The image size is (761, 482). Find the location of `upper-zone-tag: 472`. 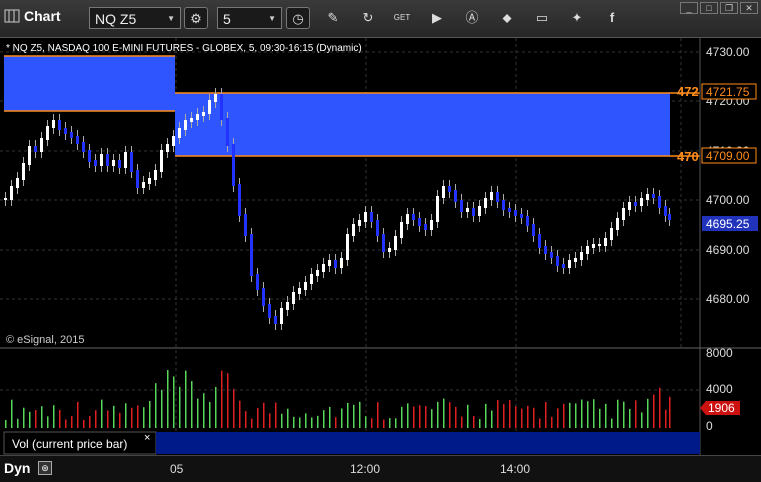

upper-zone-tag: 472 is located at coordinates (688, 91).